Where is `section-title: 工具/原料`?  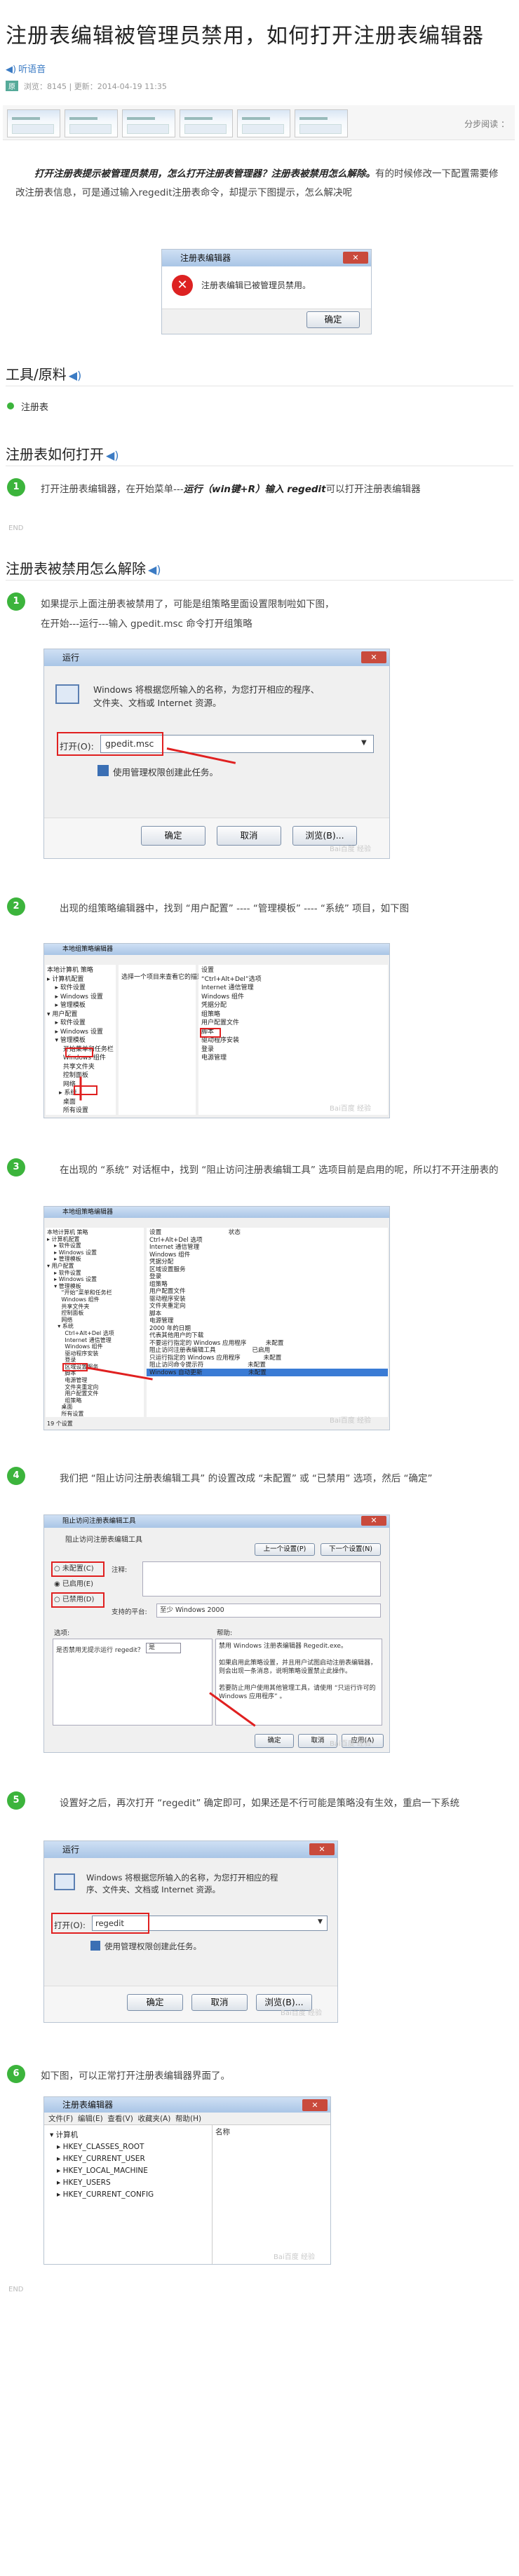
section-title: 工具/原料 is located at coordinates (37, 374).